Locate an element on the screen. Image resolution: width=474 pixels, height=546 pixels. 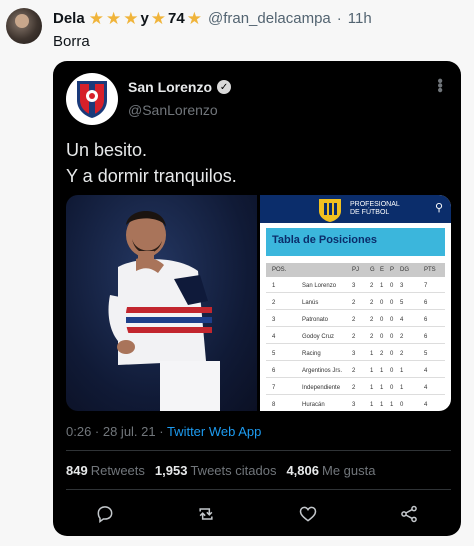
tweet-source-link: Twitter Web App is located at coordinates (214, 431).